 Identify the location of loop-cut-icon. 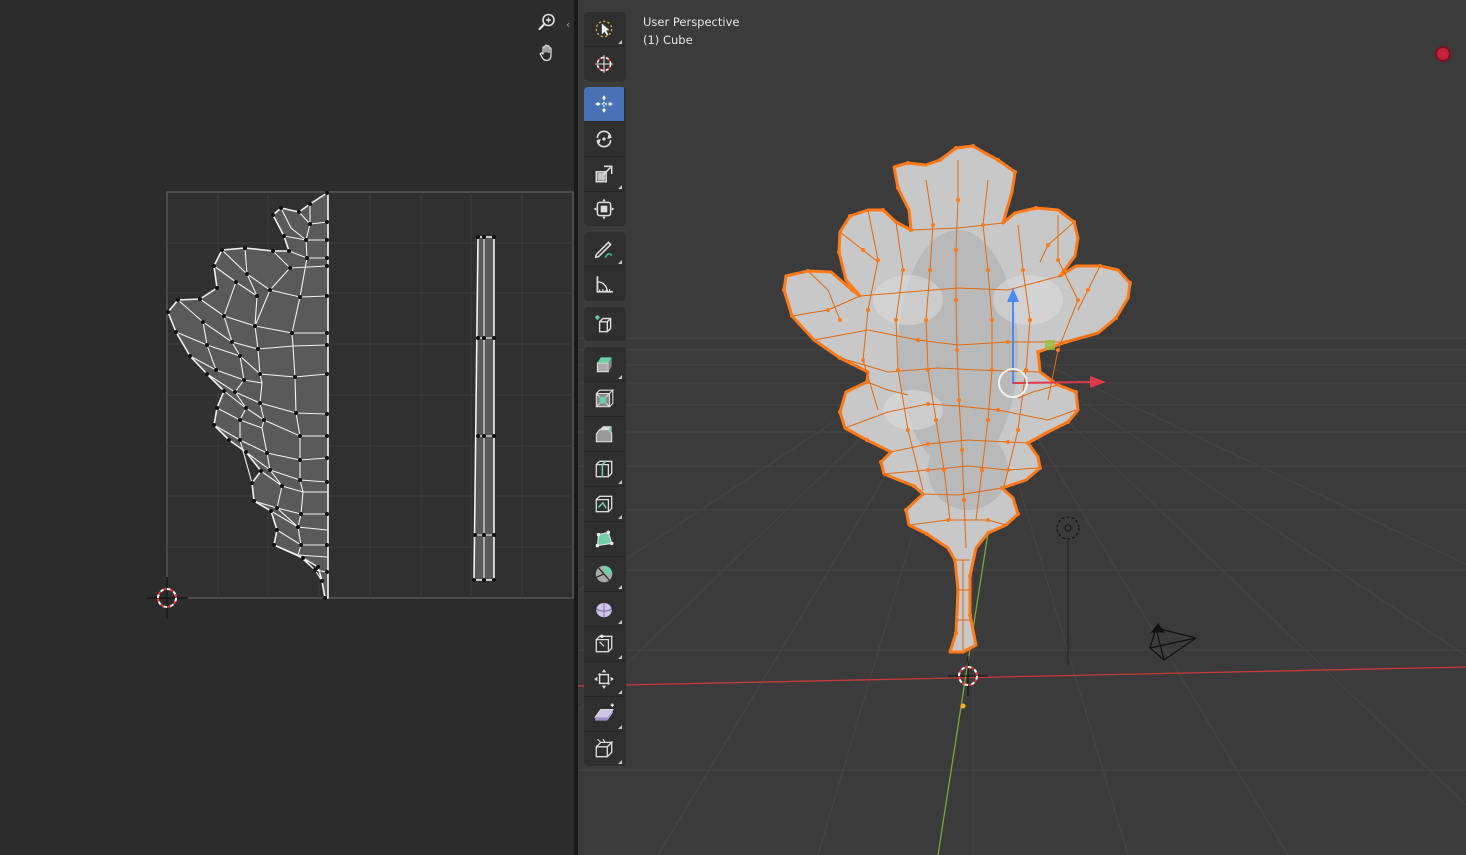
(604, 469).